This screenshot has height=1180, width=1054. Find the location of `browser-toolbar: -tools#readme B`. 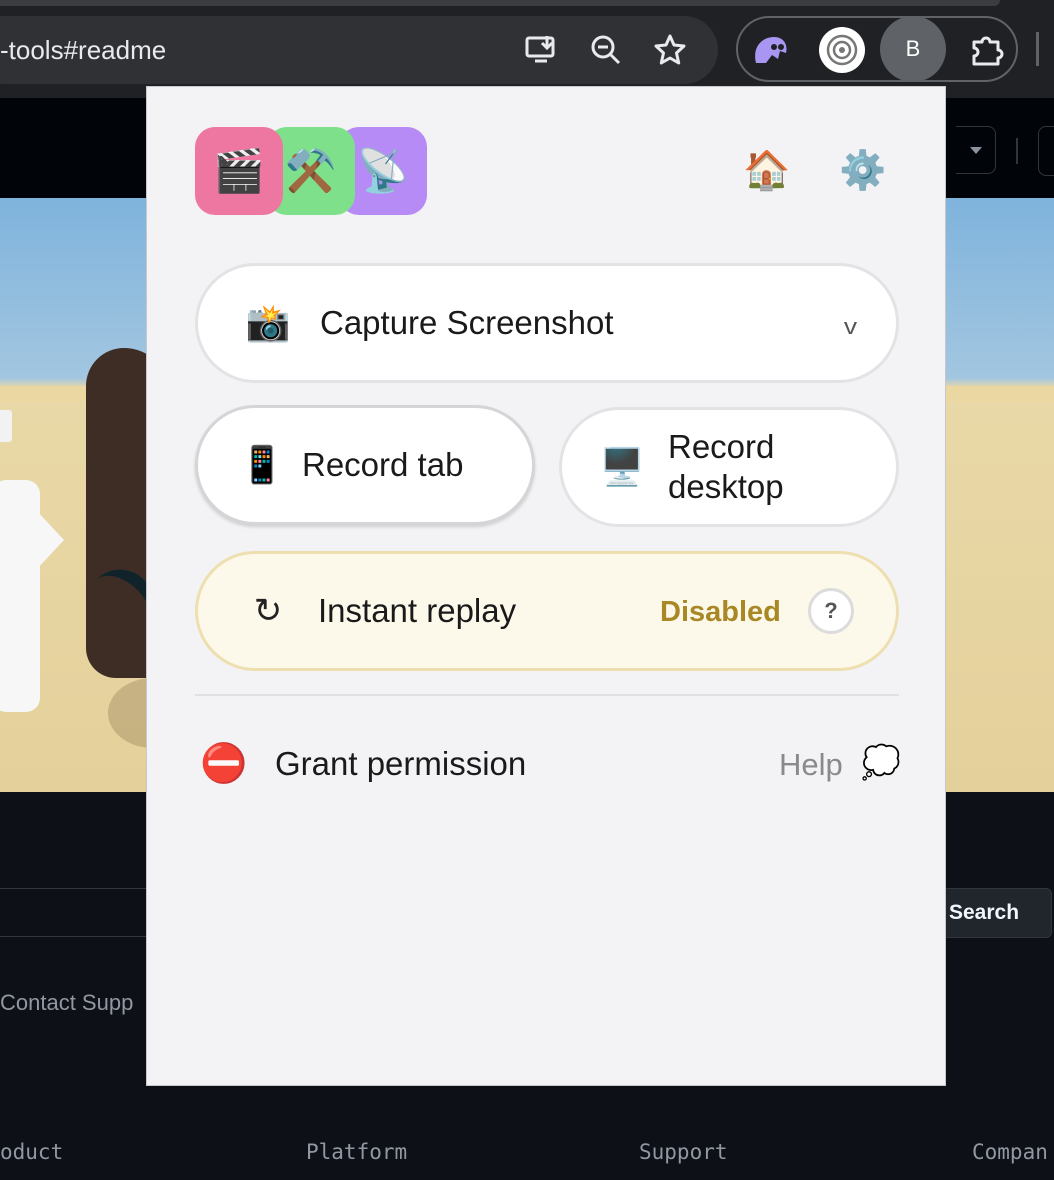

browser-toolbar: -tools#readme B is located at coordinates (527, 49).